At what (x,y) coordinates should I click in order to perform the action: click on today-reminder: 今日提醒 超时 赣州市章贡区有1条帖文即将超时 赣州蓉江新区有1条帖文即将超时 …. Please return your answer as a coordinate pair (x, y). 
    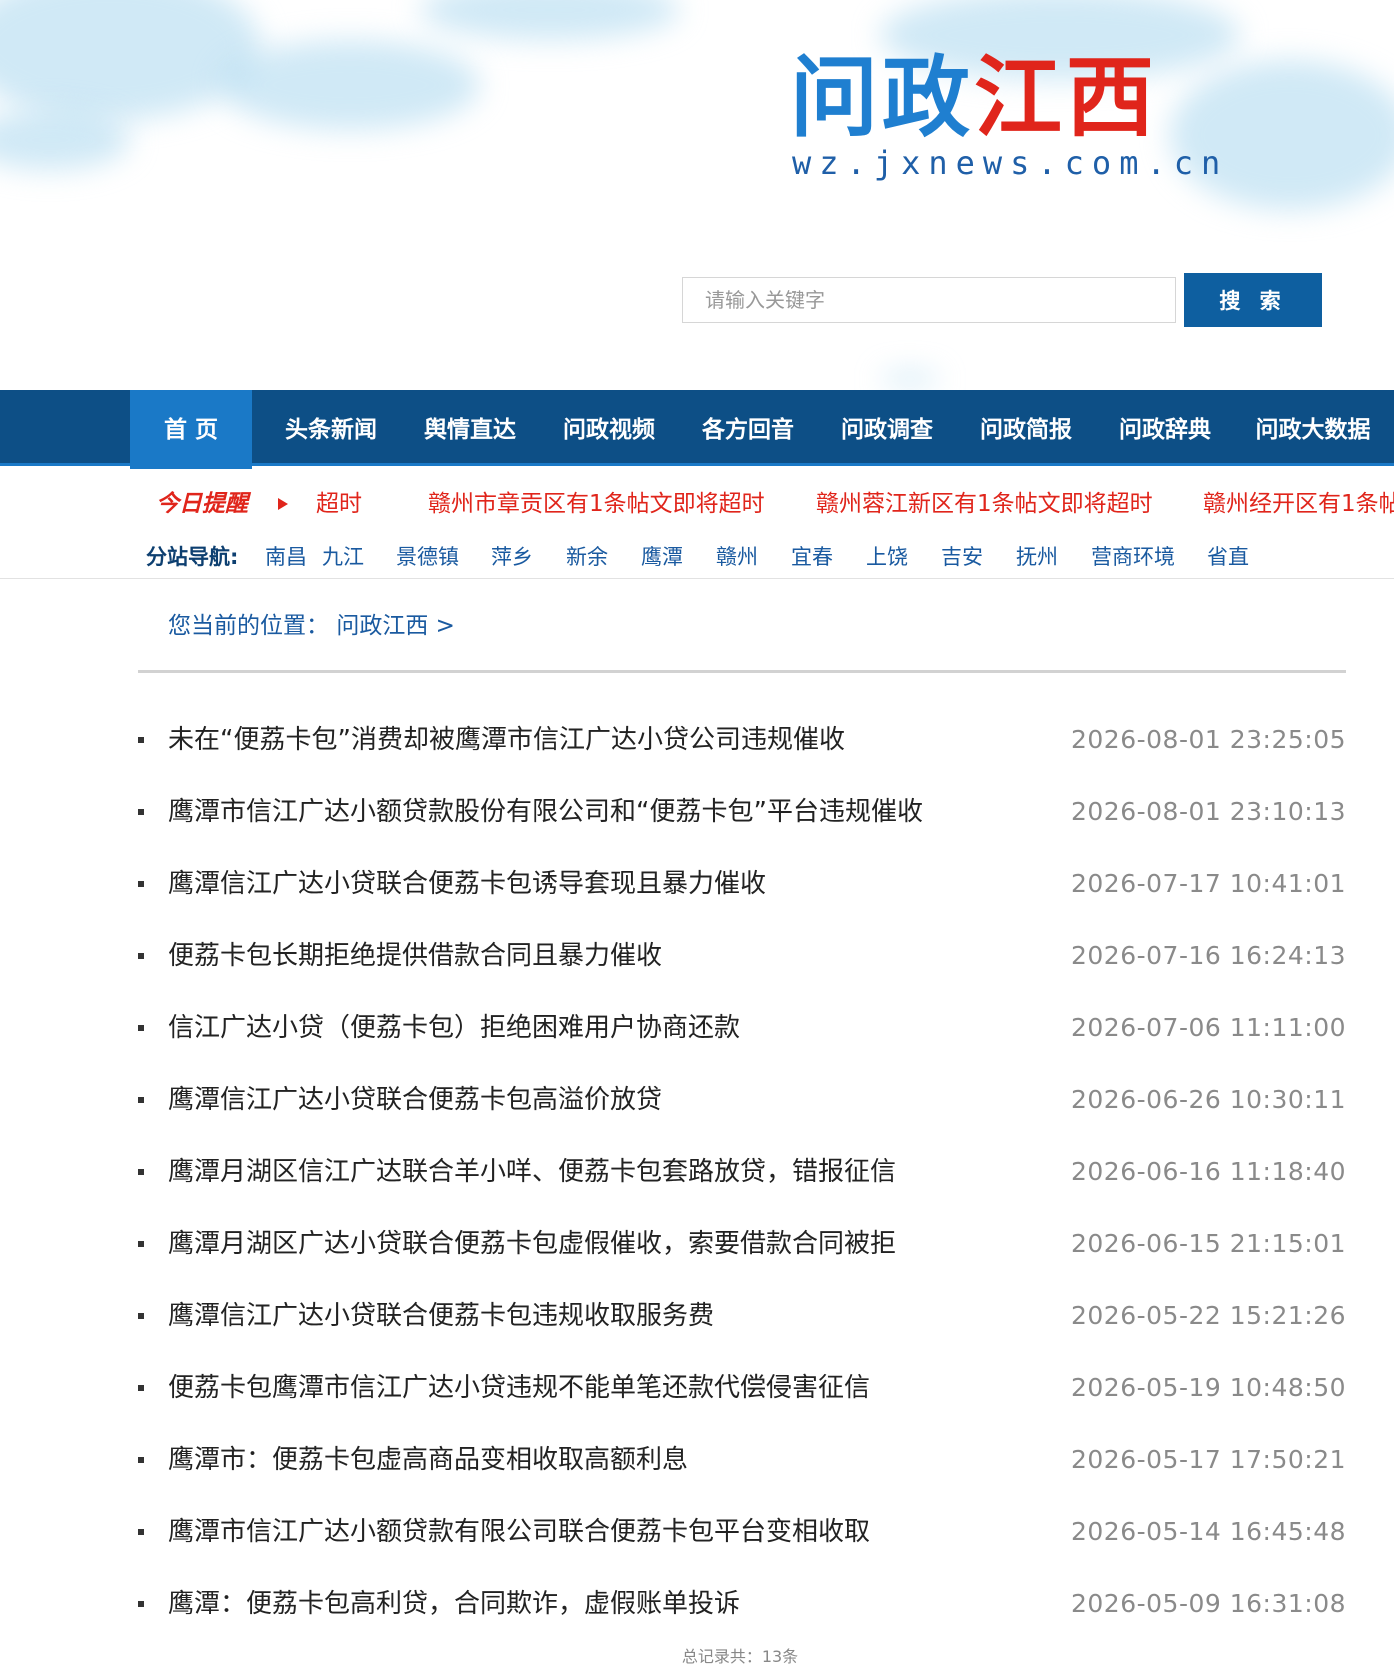
    Looking at the image, I should click on (697, 504).